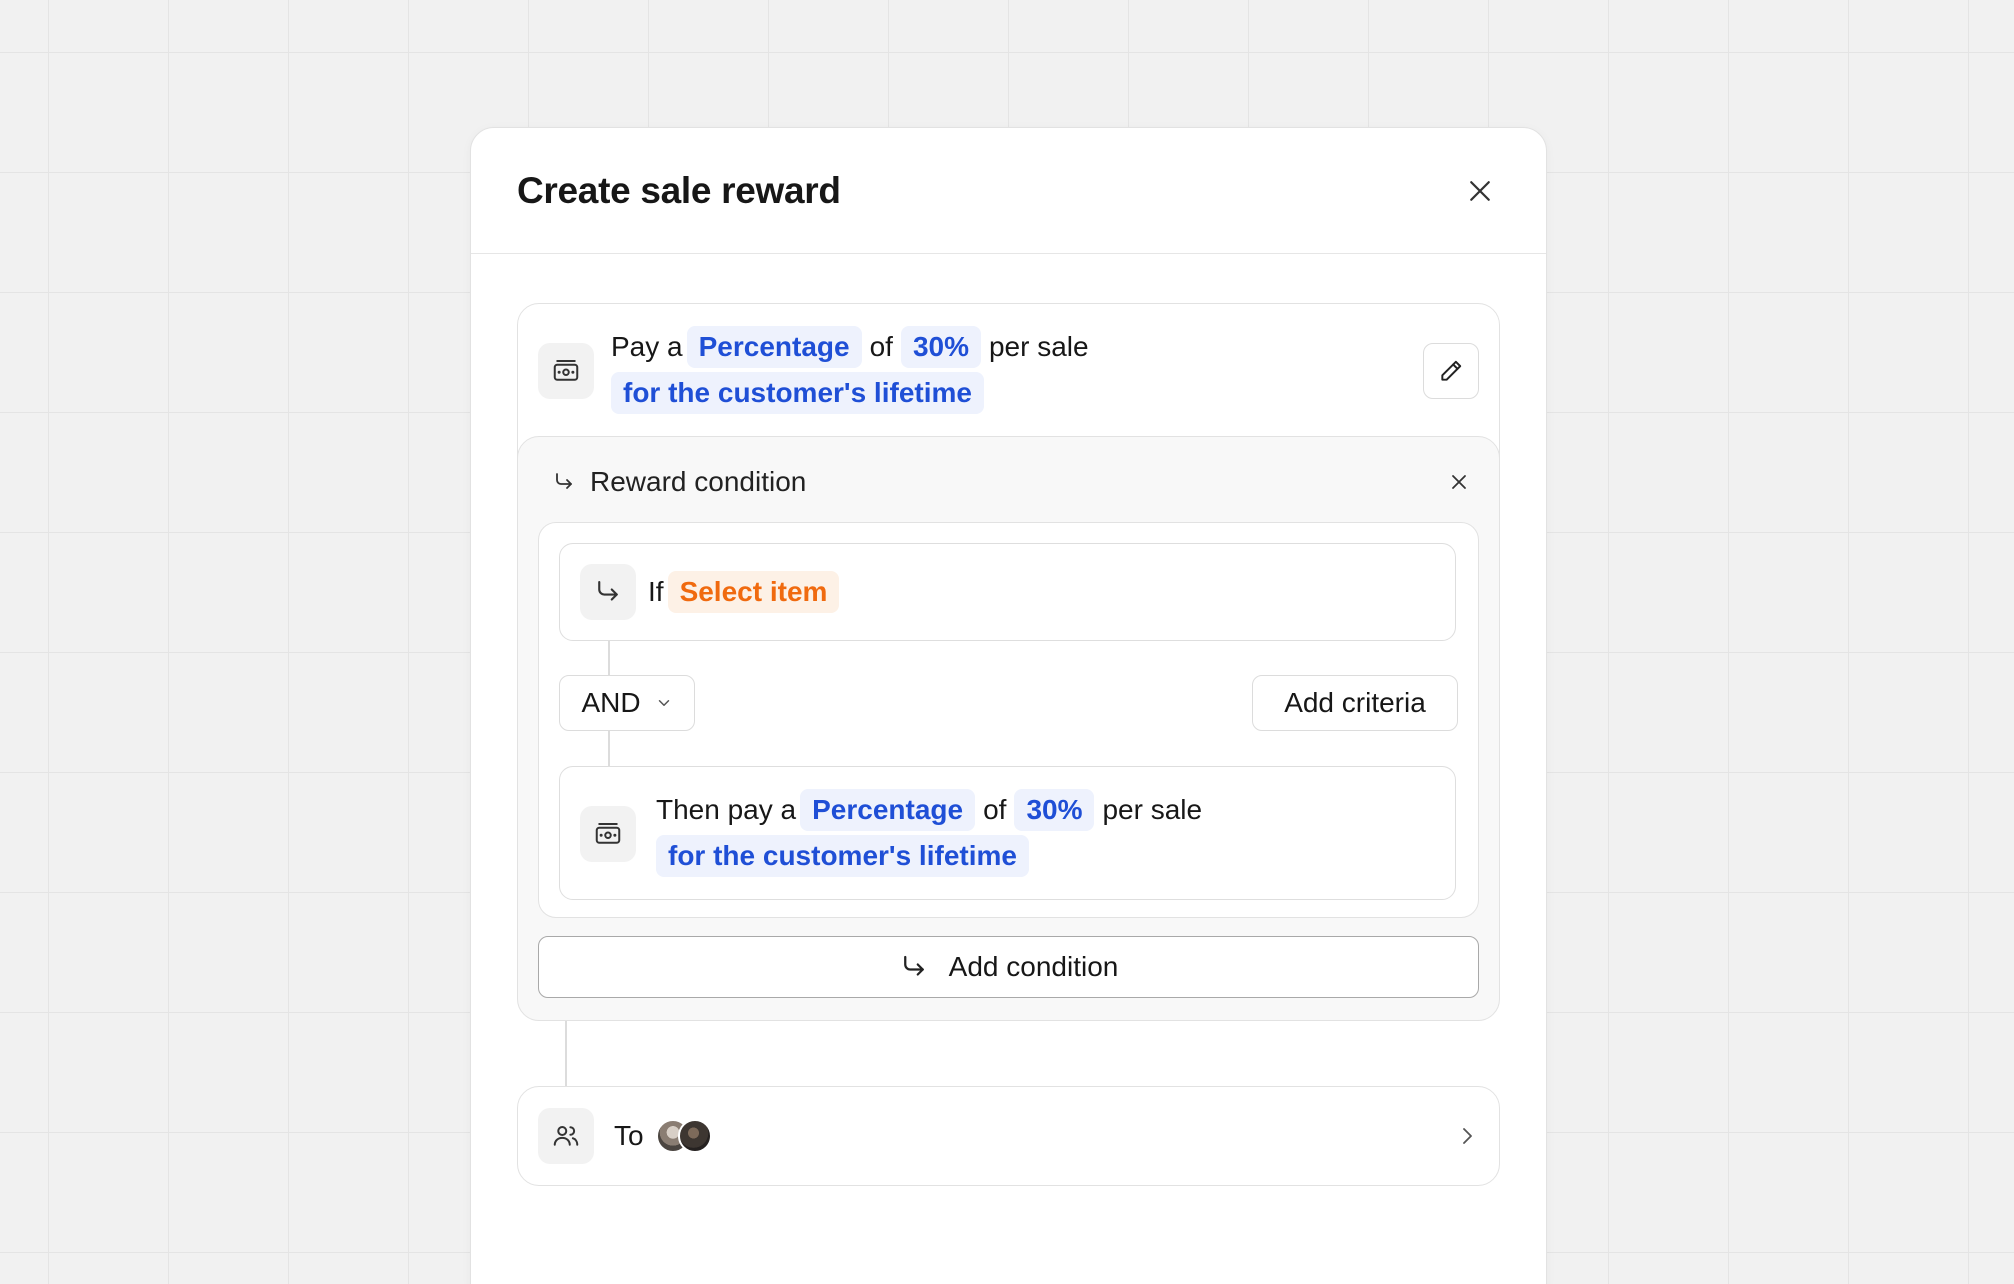  What do you see at coordinates (995, 809) in the screenshot?
I see `then-of: of` at bounding box center [995, 809].